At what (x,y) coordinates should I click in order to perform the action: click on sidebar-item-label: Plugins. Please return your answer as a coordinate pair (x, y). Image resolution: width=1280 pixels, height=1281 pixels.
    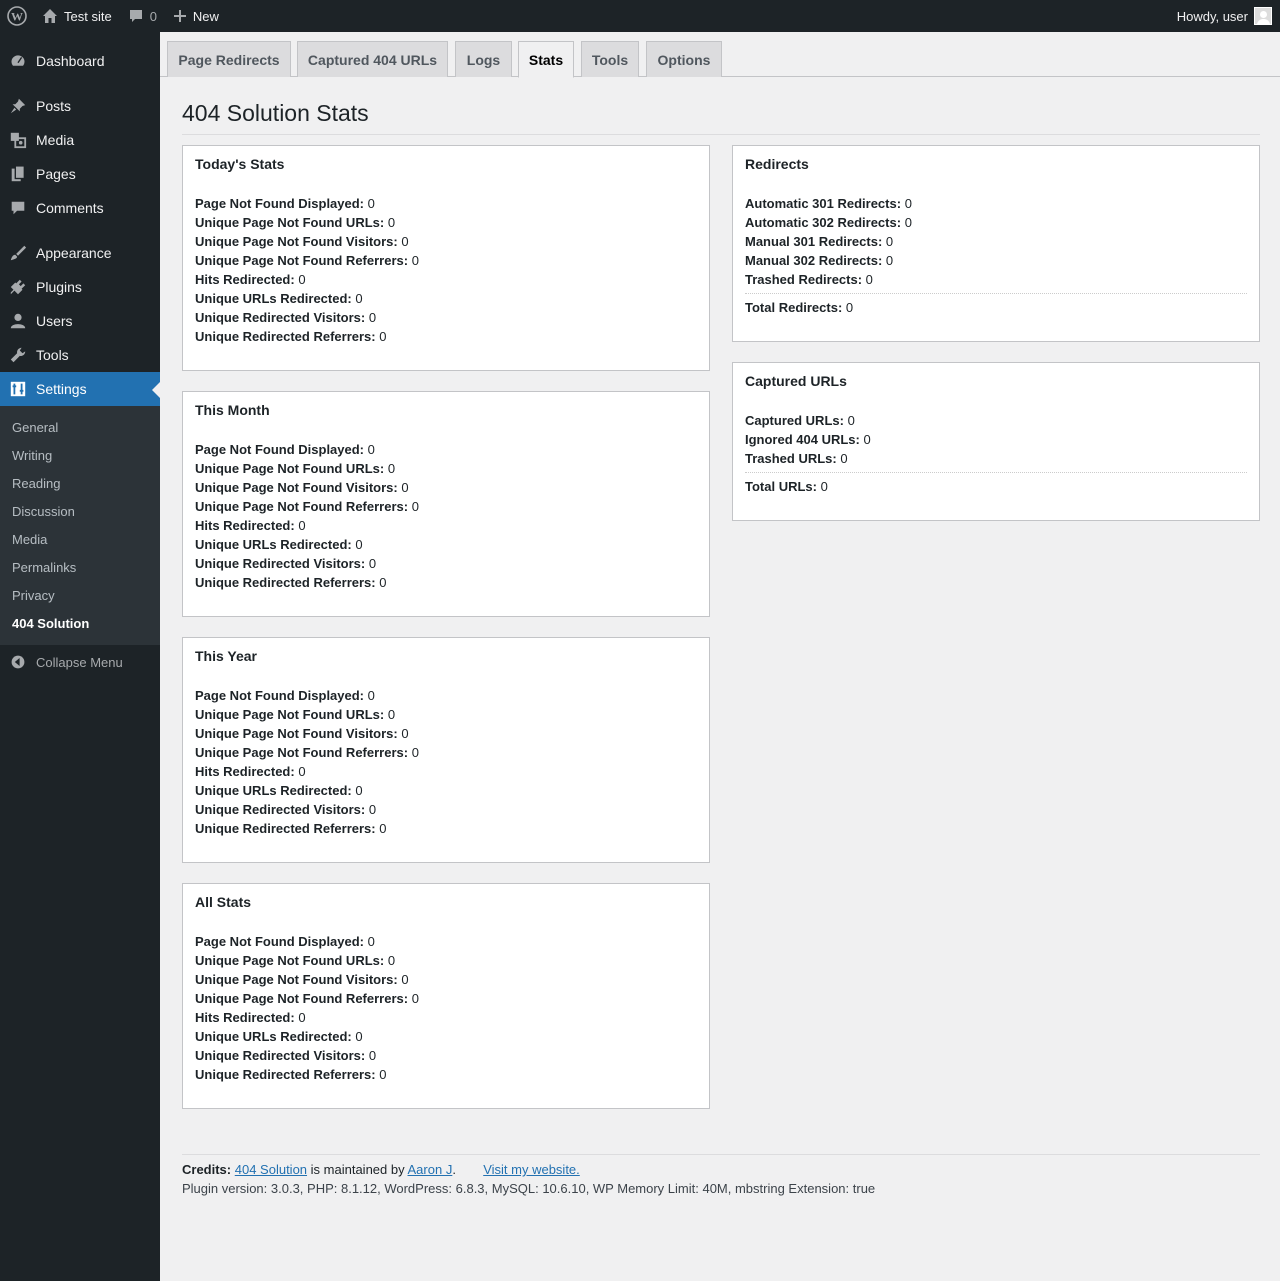
    Looking at the image, I should click on (59, 287).